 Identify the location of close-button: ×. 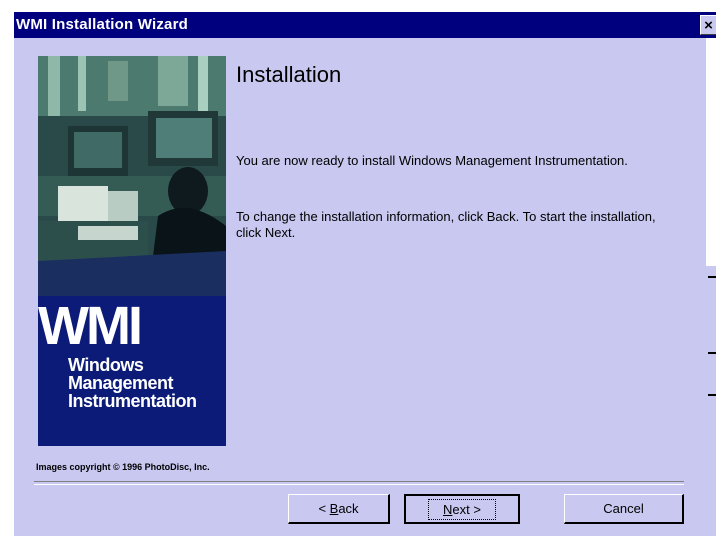
(708, 25).